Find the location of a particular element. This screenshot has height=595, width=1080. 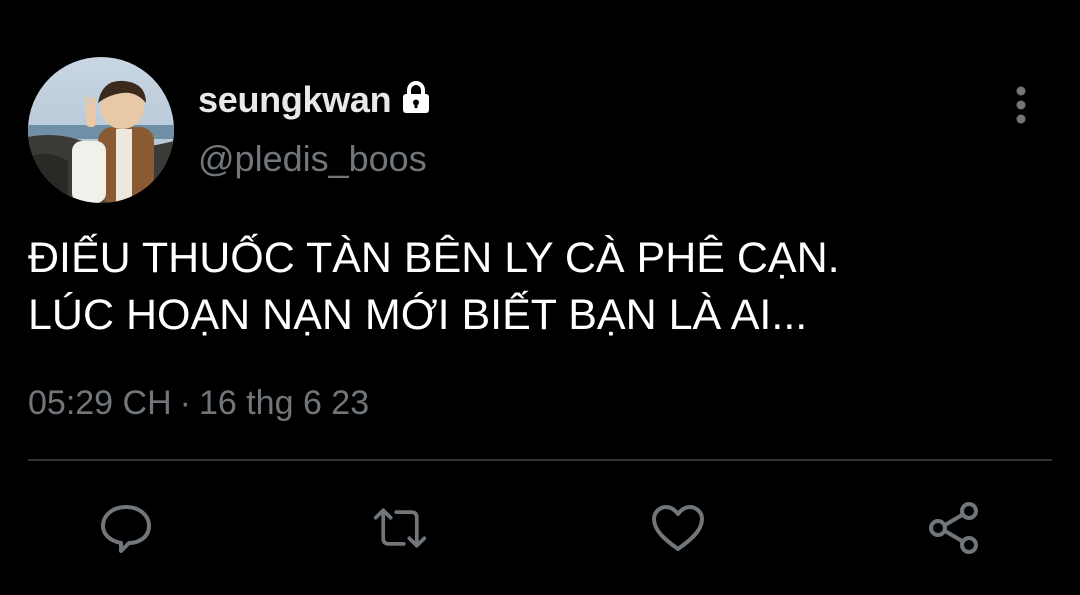

display-name: seungkwan is located at coordinates (295, 100).